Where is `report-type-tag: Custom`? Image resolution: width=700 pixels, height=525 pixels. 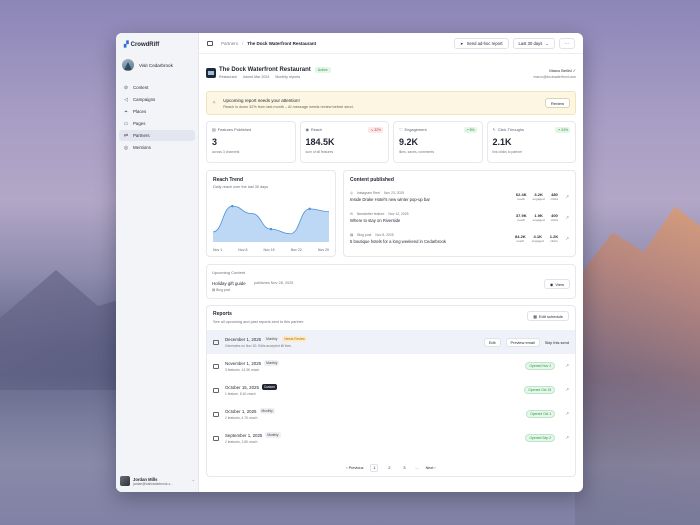 report-type-tag: Custom is located at coordinates (269, 387).